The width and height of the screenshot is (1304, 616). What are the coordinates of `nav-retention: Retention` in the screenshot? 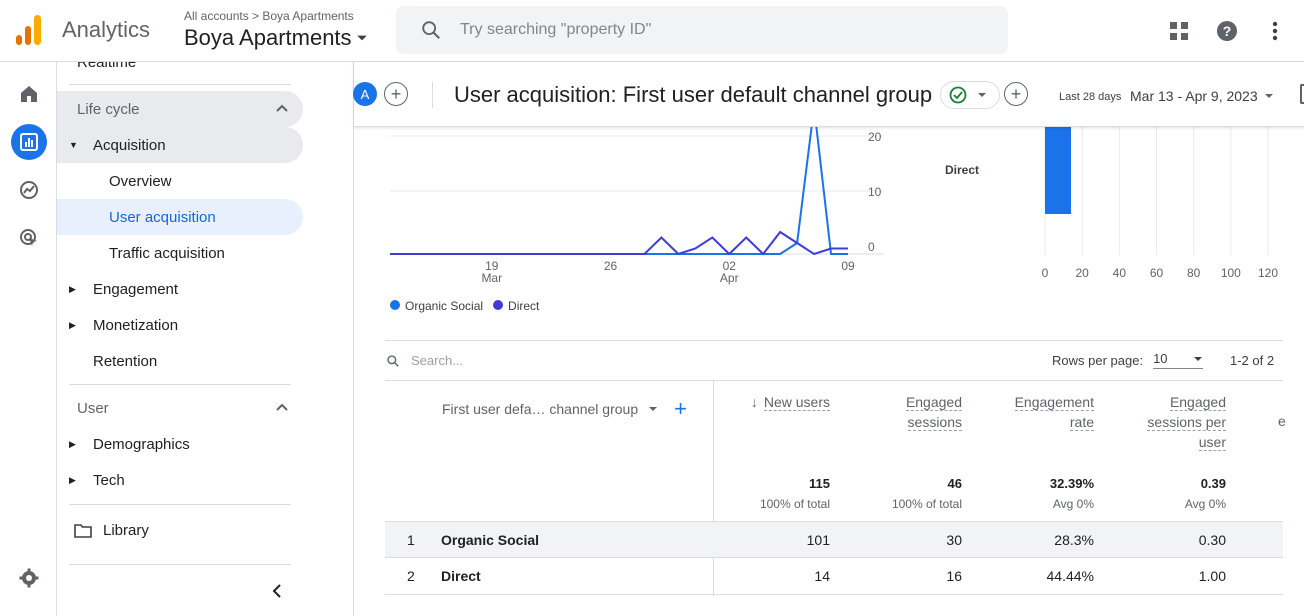 It's located at (180, 361).